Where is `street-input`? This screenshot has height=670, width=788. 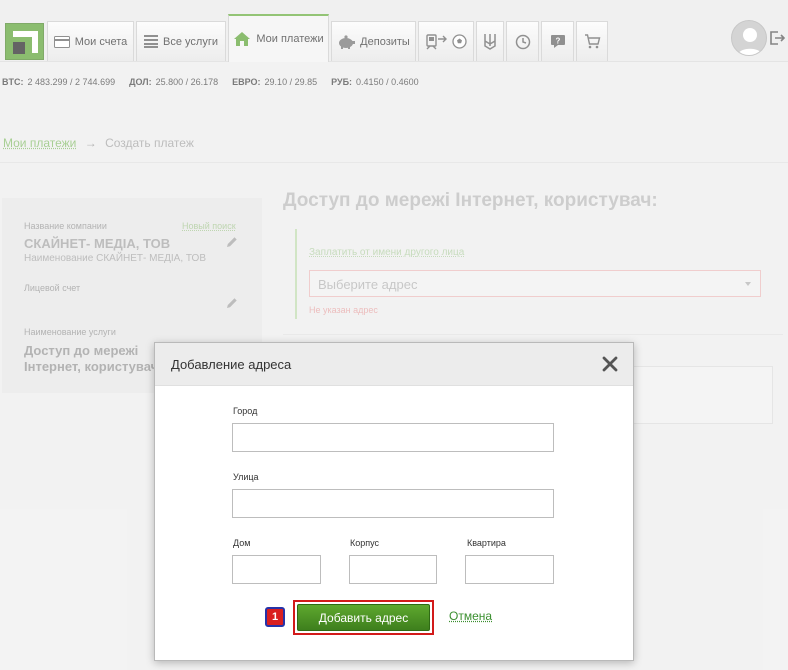
street-input is located at coordinates (393, 503).